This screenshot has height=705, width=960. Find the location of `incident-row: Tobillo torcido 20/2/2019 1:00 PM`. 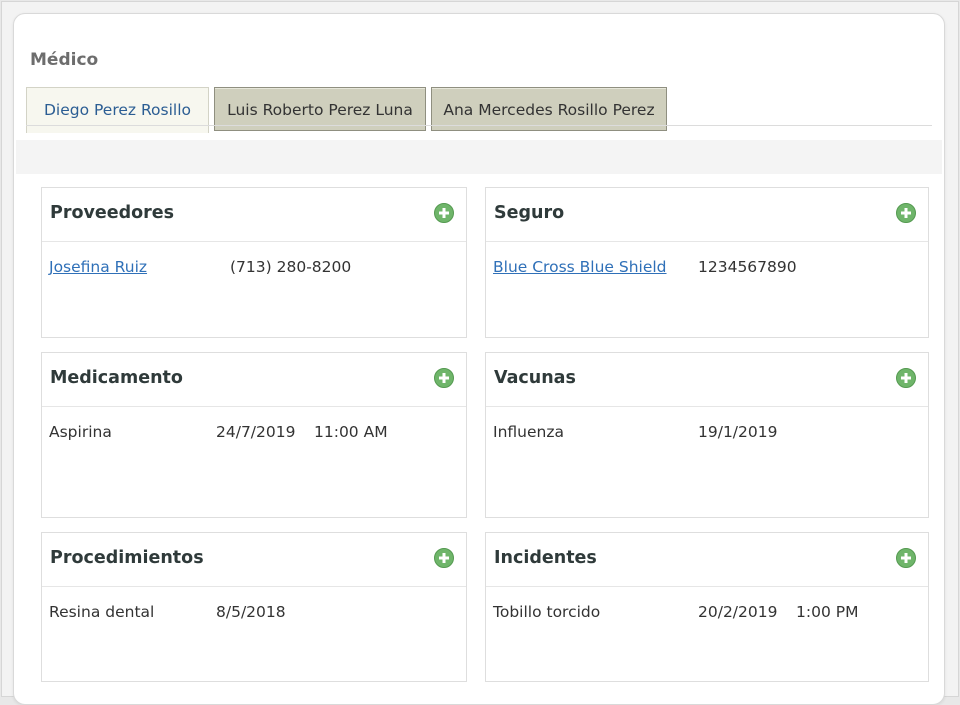

incident-row: Tobillo torcido 20/2/2019 1:00 PM is located at coordinates (707, 613).